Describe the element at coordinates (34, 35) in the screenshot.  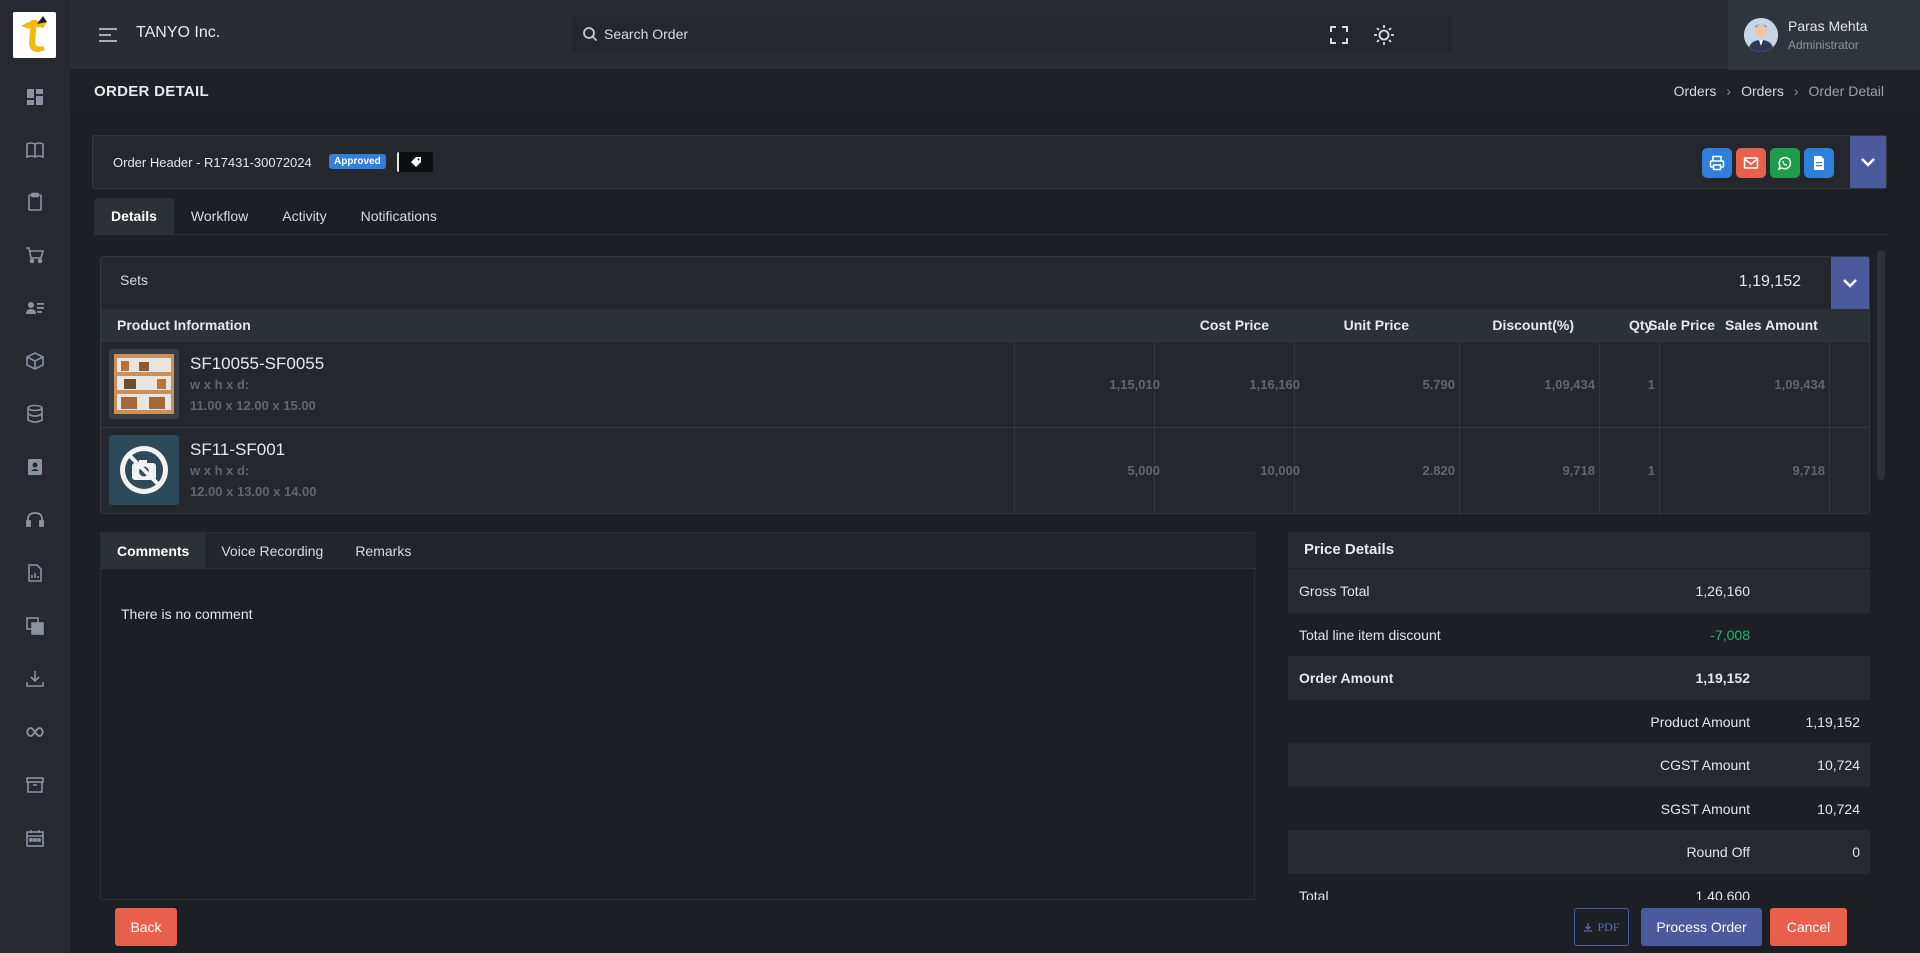
I see `logo` at that location.